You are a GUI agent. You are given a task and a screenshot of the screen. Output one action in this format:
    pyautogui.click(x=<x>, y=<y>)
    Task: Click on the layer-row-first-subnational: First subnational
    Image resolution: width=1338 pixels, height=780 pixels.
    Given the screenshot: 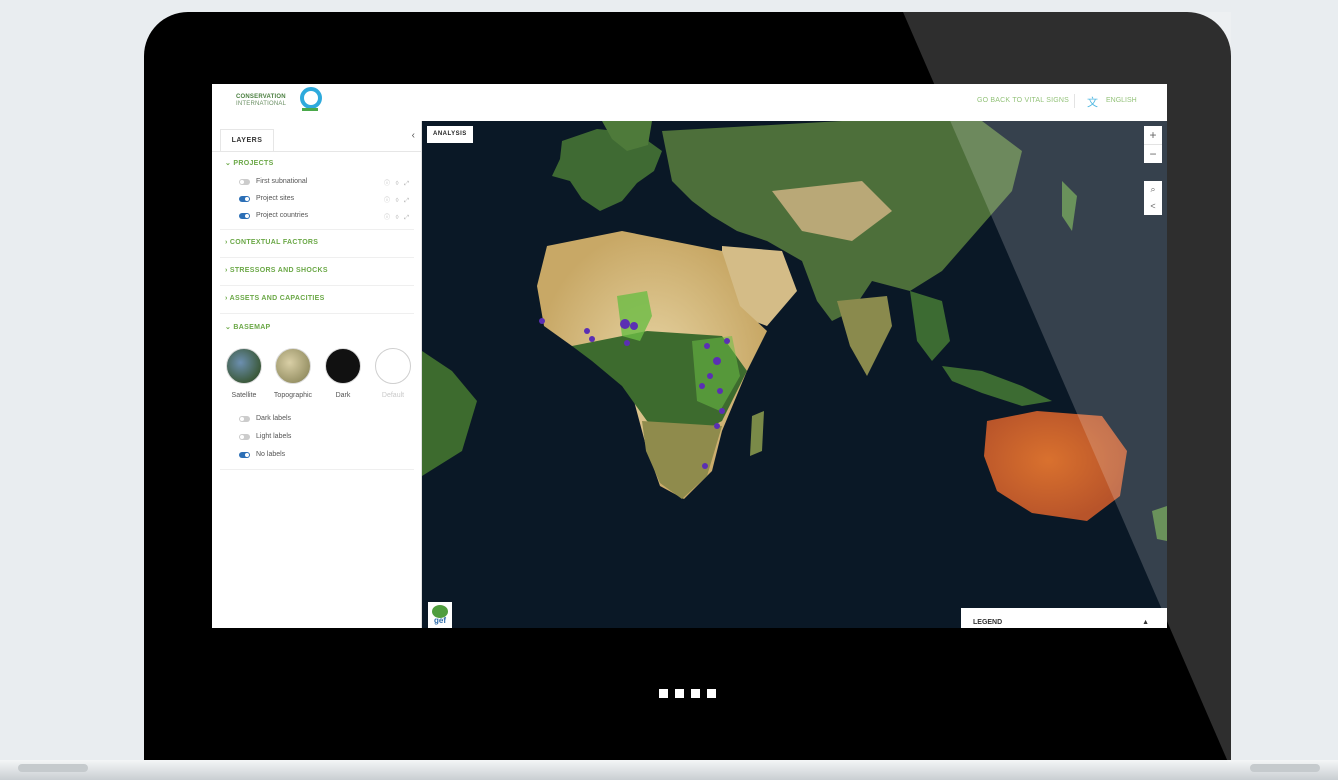 What is the action you would take?
    pyautogui.click(x=273, y=181)
    